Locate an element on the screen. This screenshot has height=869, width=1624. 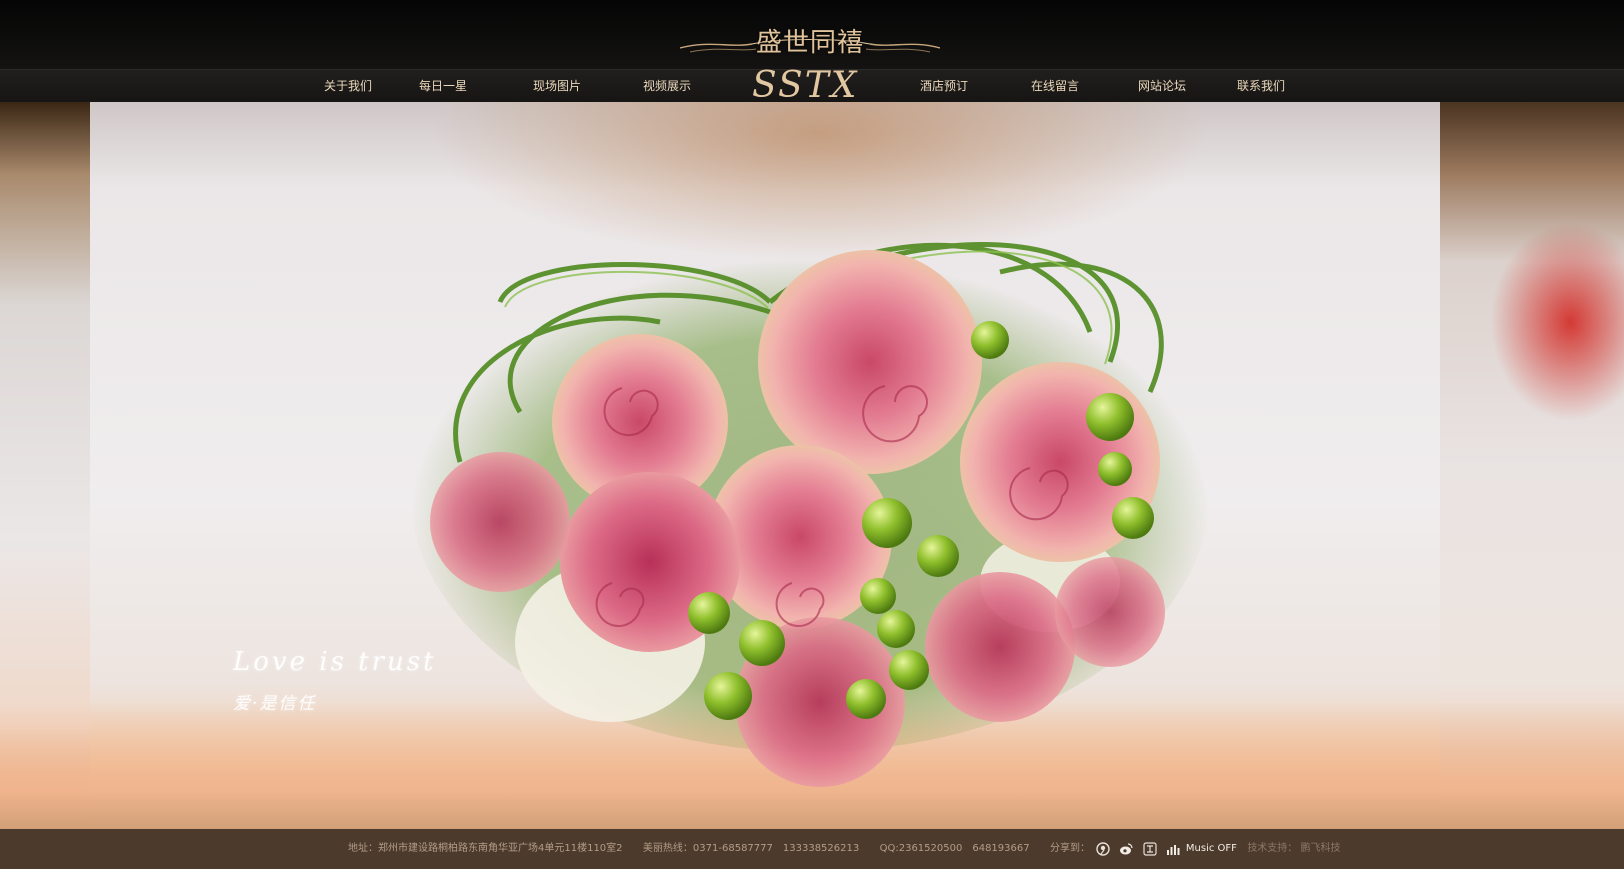
footer-address: 地址：郑州市建设路桐柏路东南角华亚广场4单元11楼110室2 is located at coordinates (485, 848).